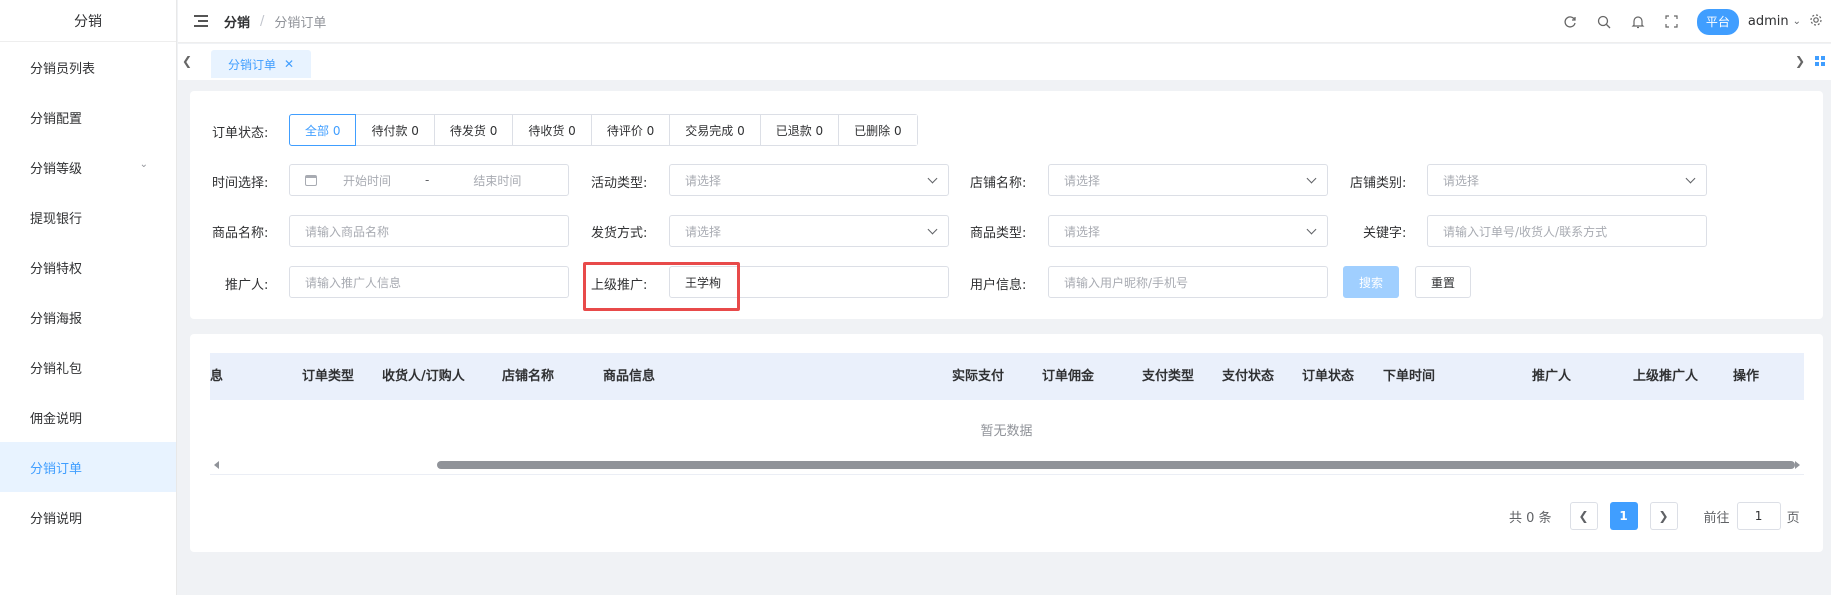  What do you see at coordinates (552, 130) in the screenshot?
I see `status-tab-pending-receipt: 待收货 0` at bounding box center [552, 130].